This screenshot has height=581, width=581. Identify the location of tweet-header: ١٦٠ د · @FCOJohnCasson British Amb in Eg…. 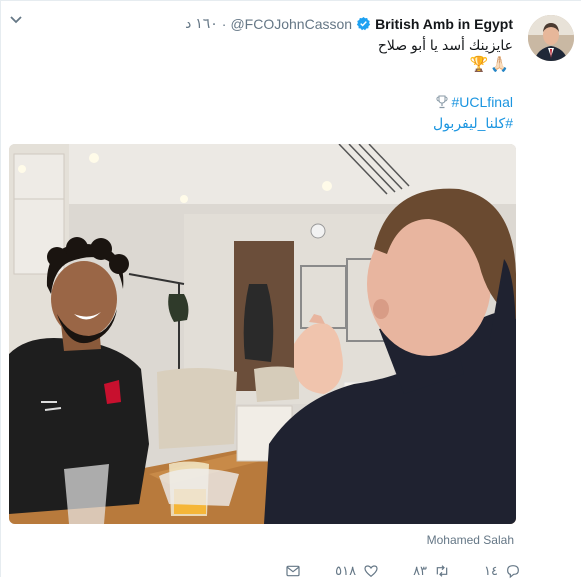
(349, 23).